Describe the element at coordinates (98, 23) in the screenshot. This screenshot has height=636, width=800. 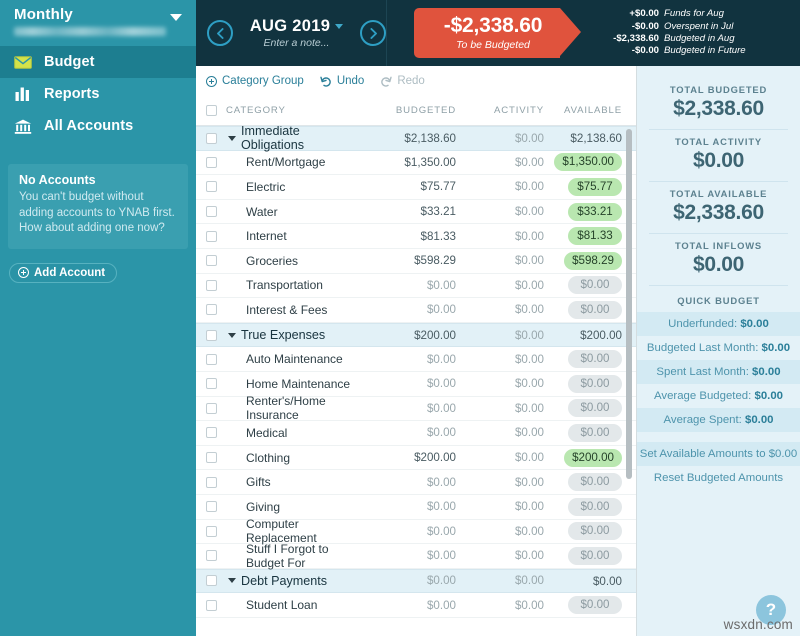
I see `budget-switcher: Monthly` at that location.